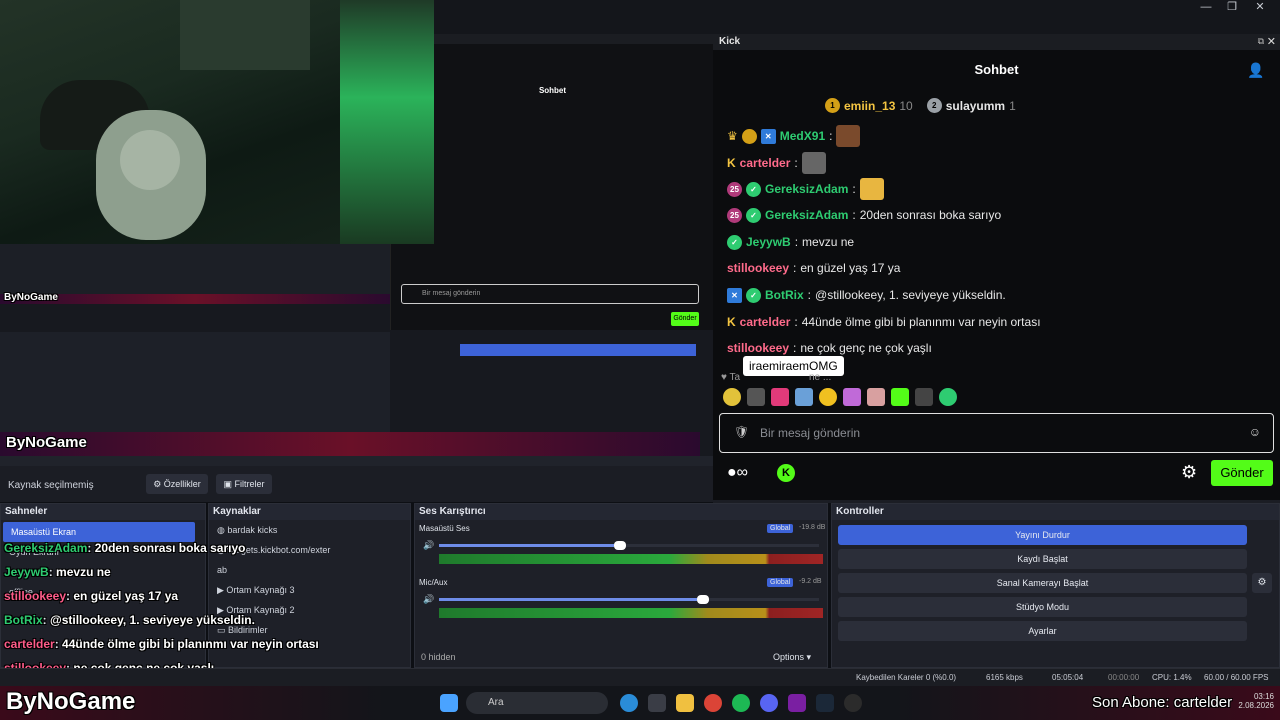  Describe the element at coordinates (769, 703) in the screenshot. I see `discord-icon` at that location.